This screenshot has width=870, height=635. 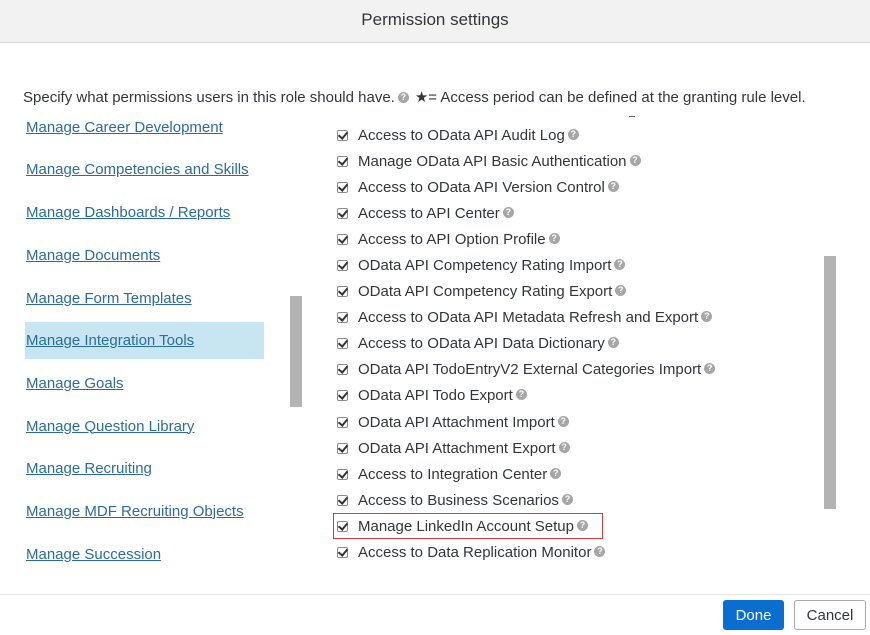 What do you see at coordinates (461, 135) in the screenshot?
I see `permission-label: Access to OData API Audit Log` at bounding box center [461, 135].